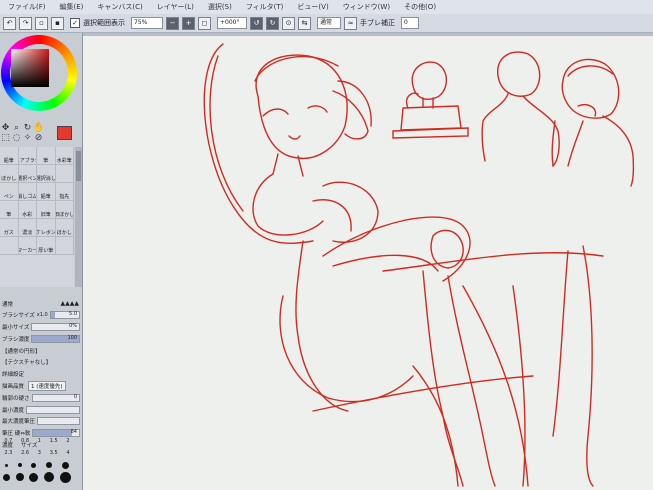 The height and width of the screenshot is (490, 653). What do you see at coordinates (39, 453) in the screenshot?
I see `size-preset: 3` at bounding box center [39, 453].